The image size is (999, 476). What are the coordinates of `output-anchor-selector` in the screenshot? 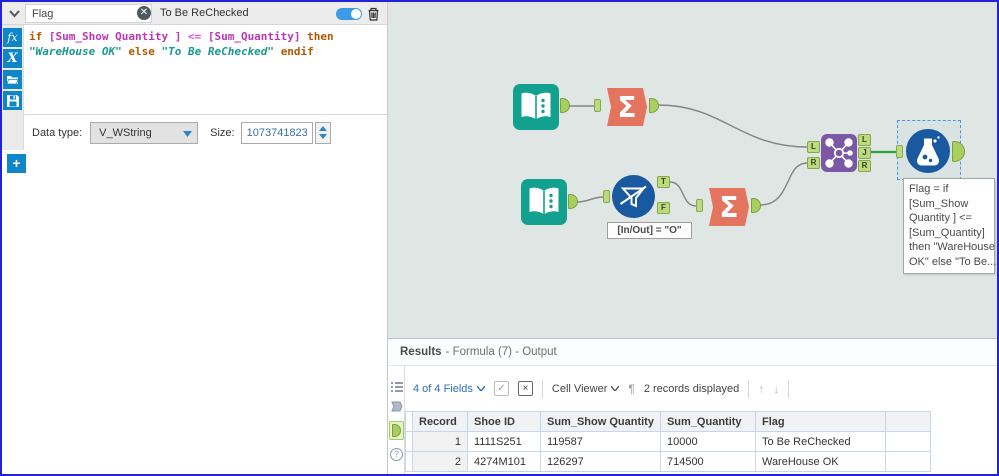 It's located at (396, 430).